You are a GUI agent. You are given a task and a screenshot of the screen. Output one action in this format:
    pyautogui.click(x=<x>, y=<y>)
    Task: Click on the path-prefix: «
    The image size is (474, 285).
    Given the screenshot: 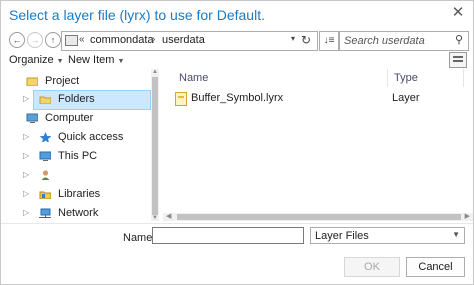 What is the action you would take?
    pyautogui.click(x=82, y=39)
    